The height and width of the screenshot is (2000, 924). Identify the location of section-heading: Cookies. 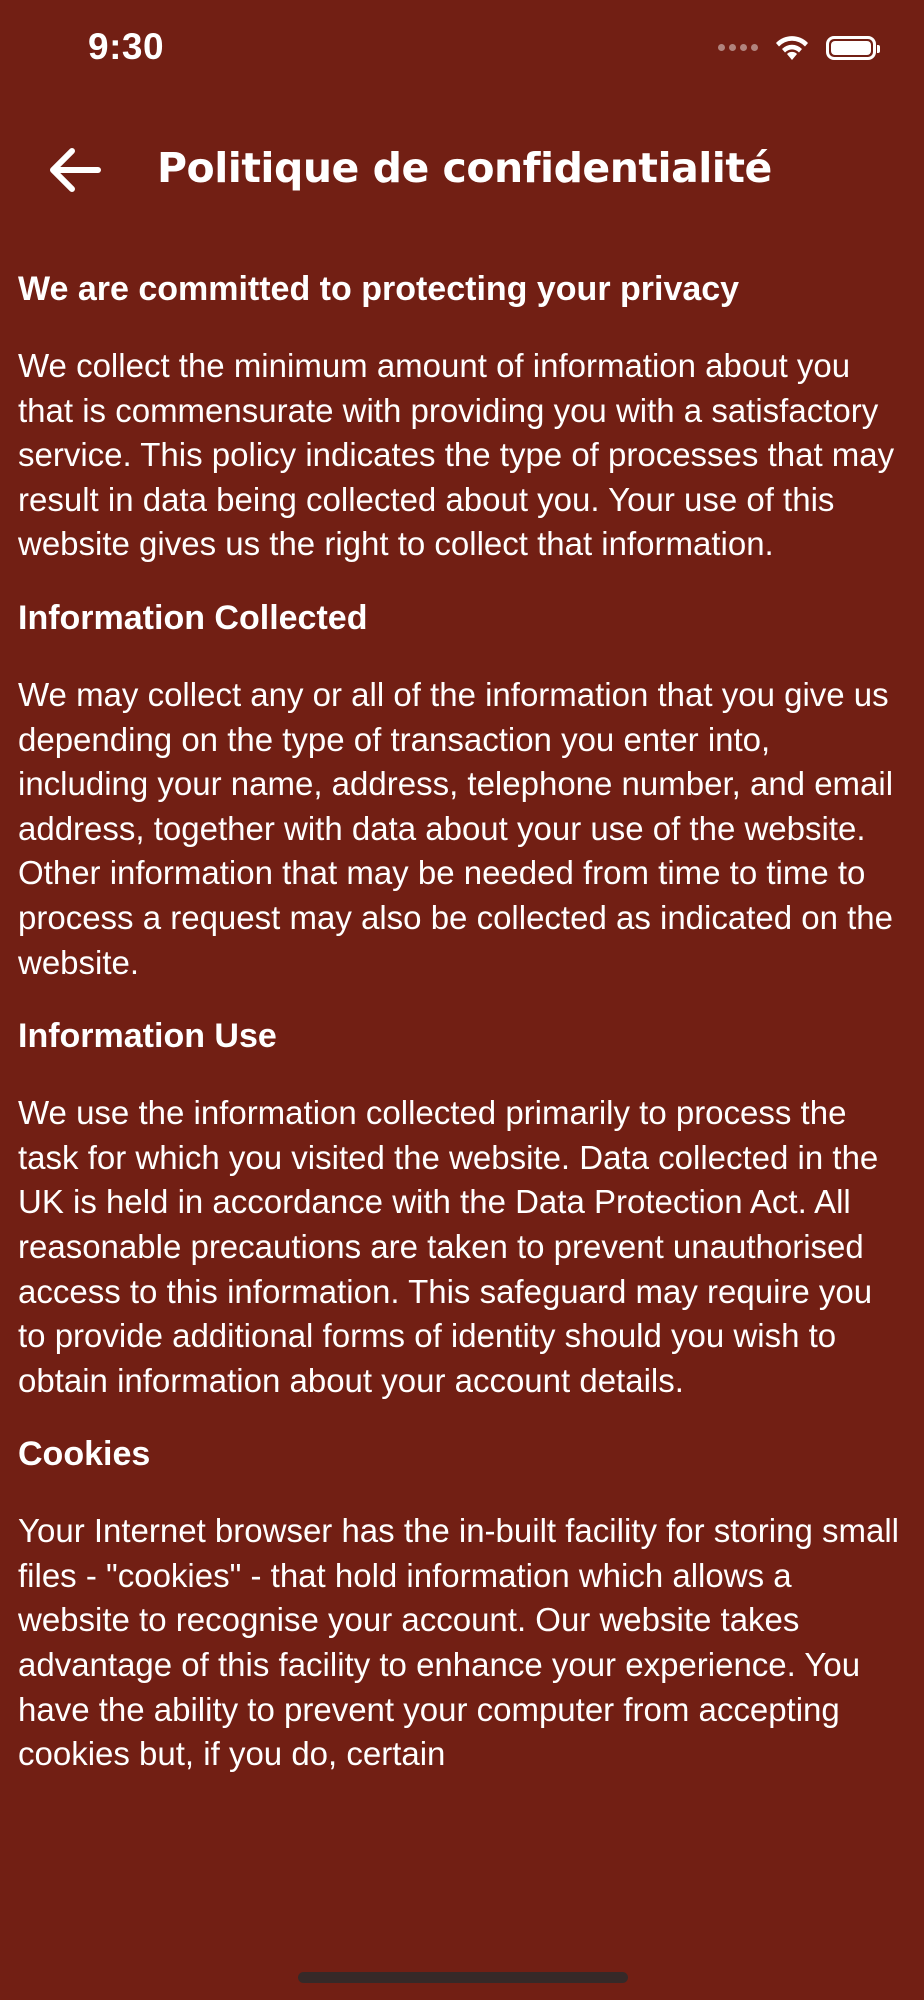
(84, 1454).